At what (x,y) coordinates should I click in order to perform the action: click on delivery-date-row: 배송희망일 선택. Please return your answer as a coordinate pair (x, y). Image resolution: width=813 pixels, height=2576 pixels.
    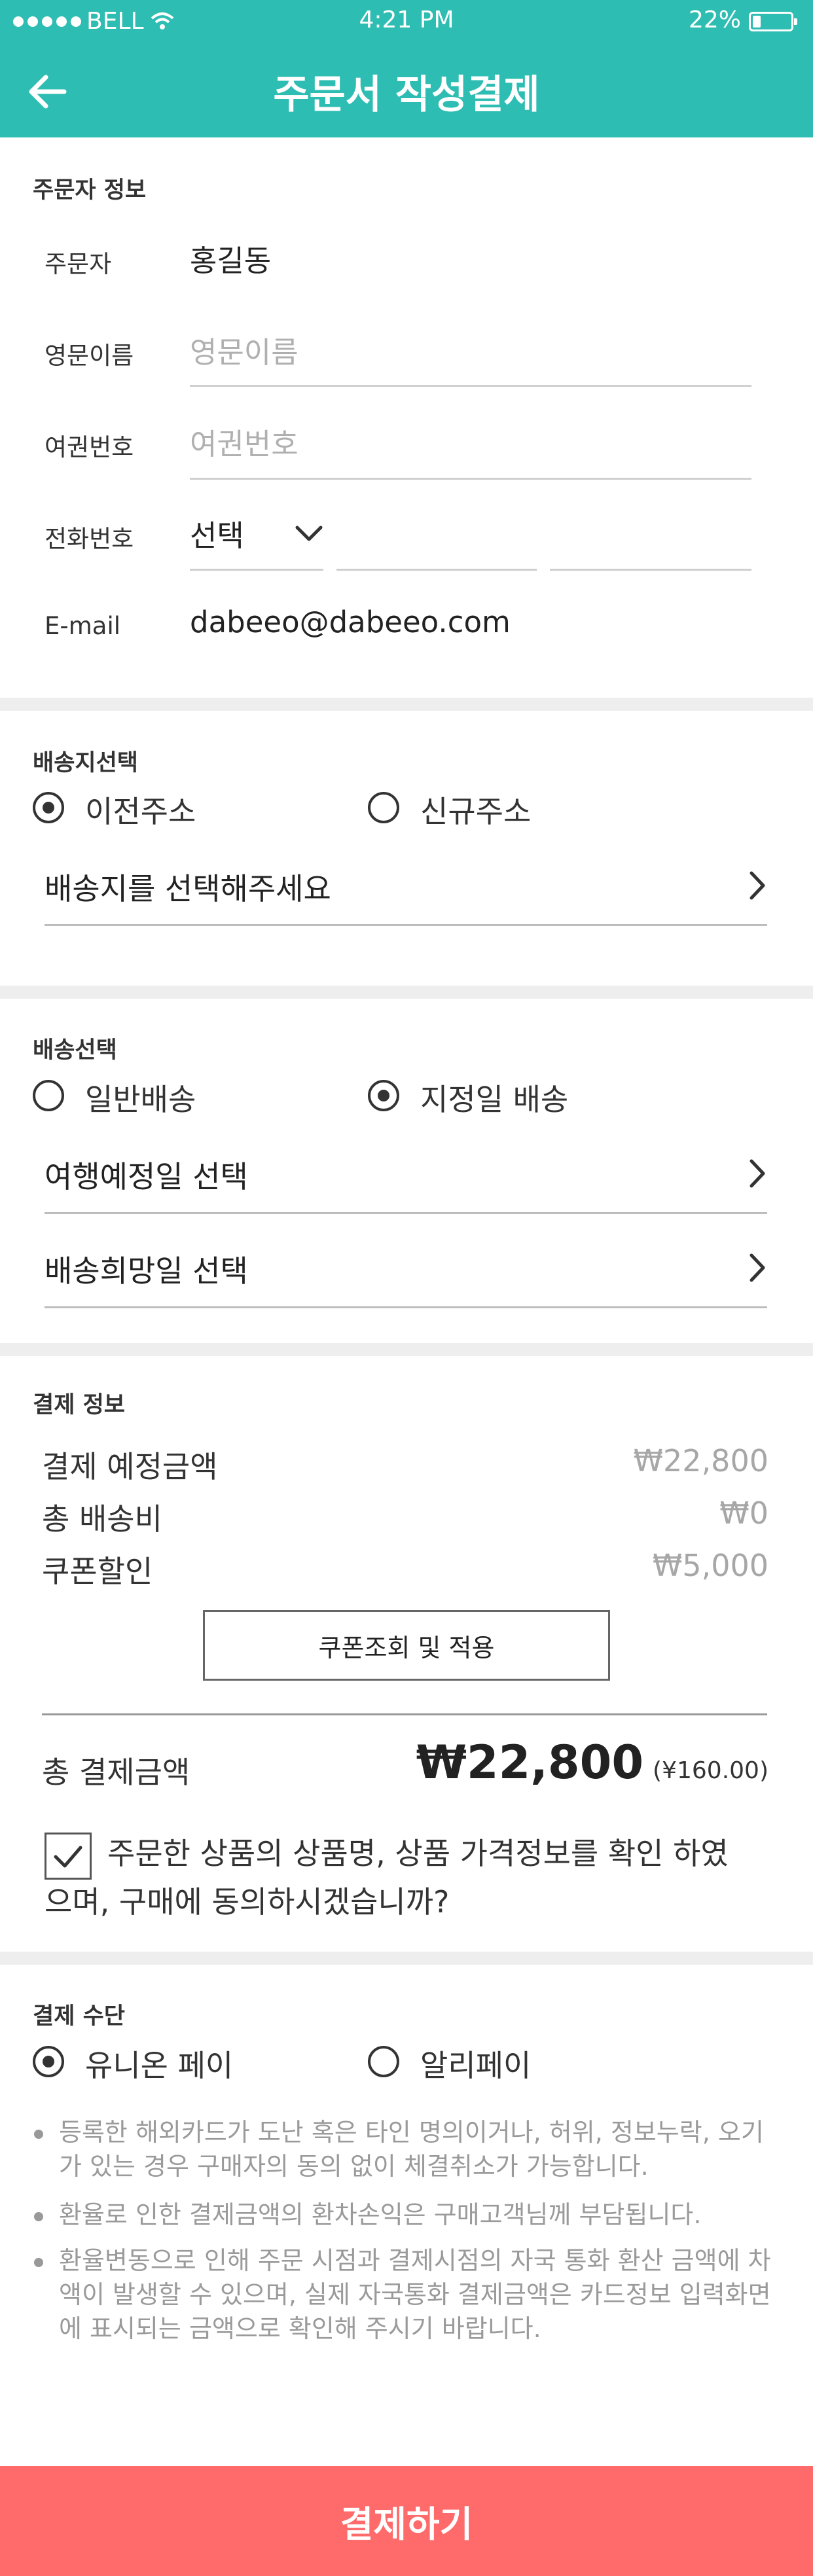
    Looking at the image, I should click on (406, 1269).